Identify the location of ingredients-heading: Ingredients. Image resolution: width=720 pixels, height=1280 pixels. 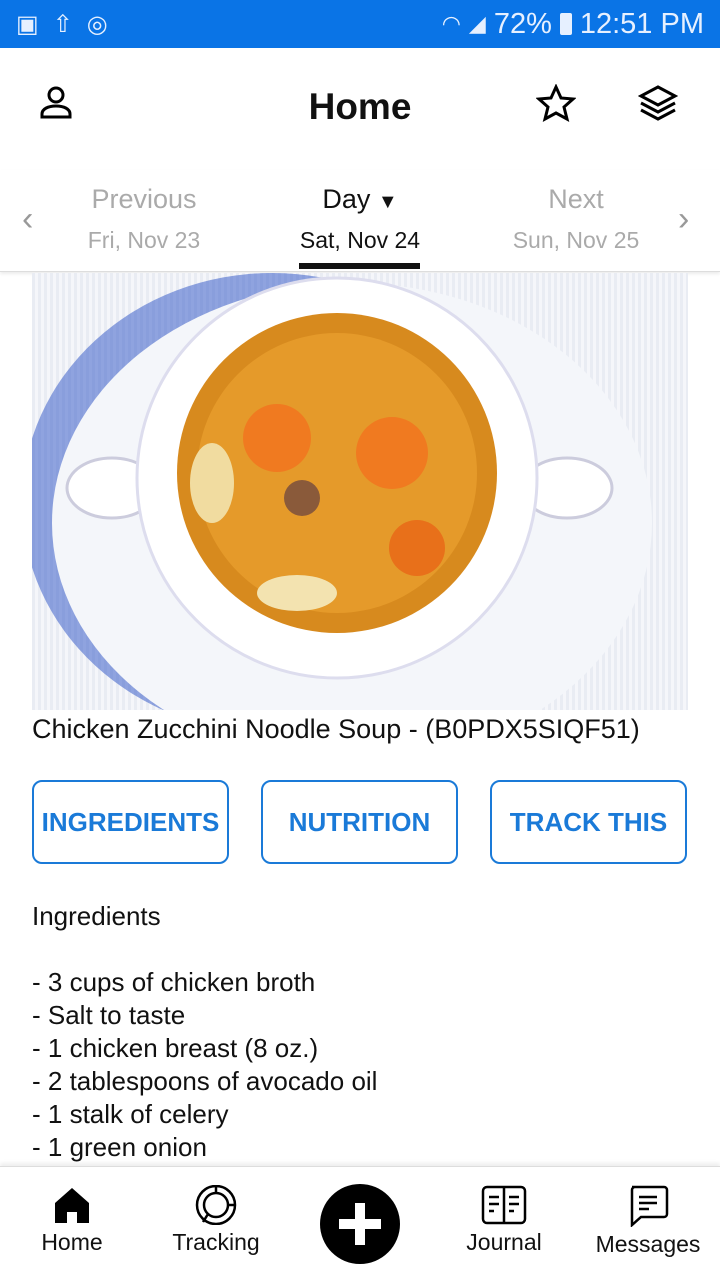
(96, 916).